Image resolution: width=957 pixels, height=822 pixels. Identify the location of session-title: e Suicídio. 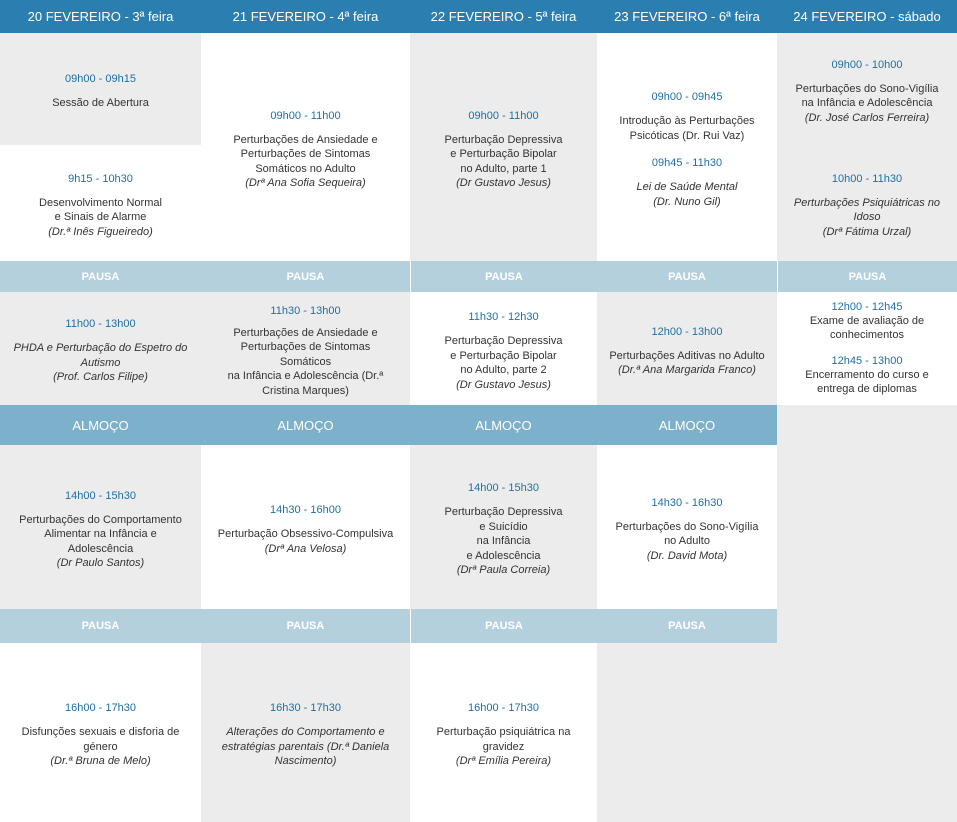
(503, 526).